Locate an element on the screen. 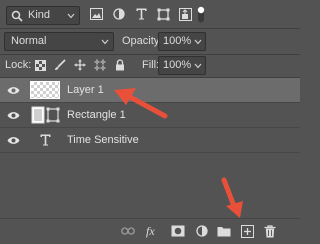  opacity-field: 100% is located at coordinates (182, 41).